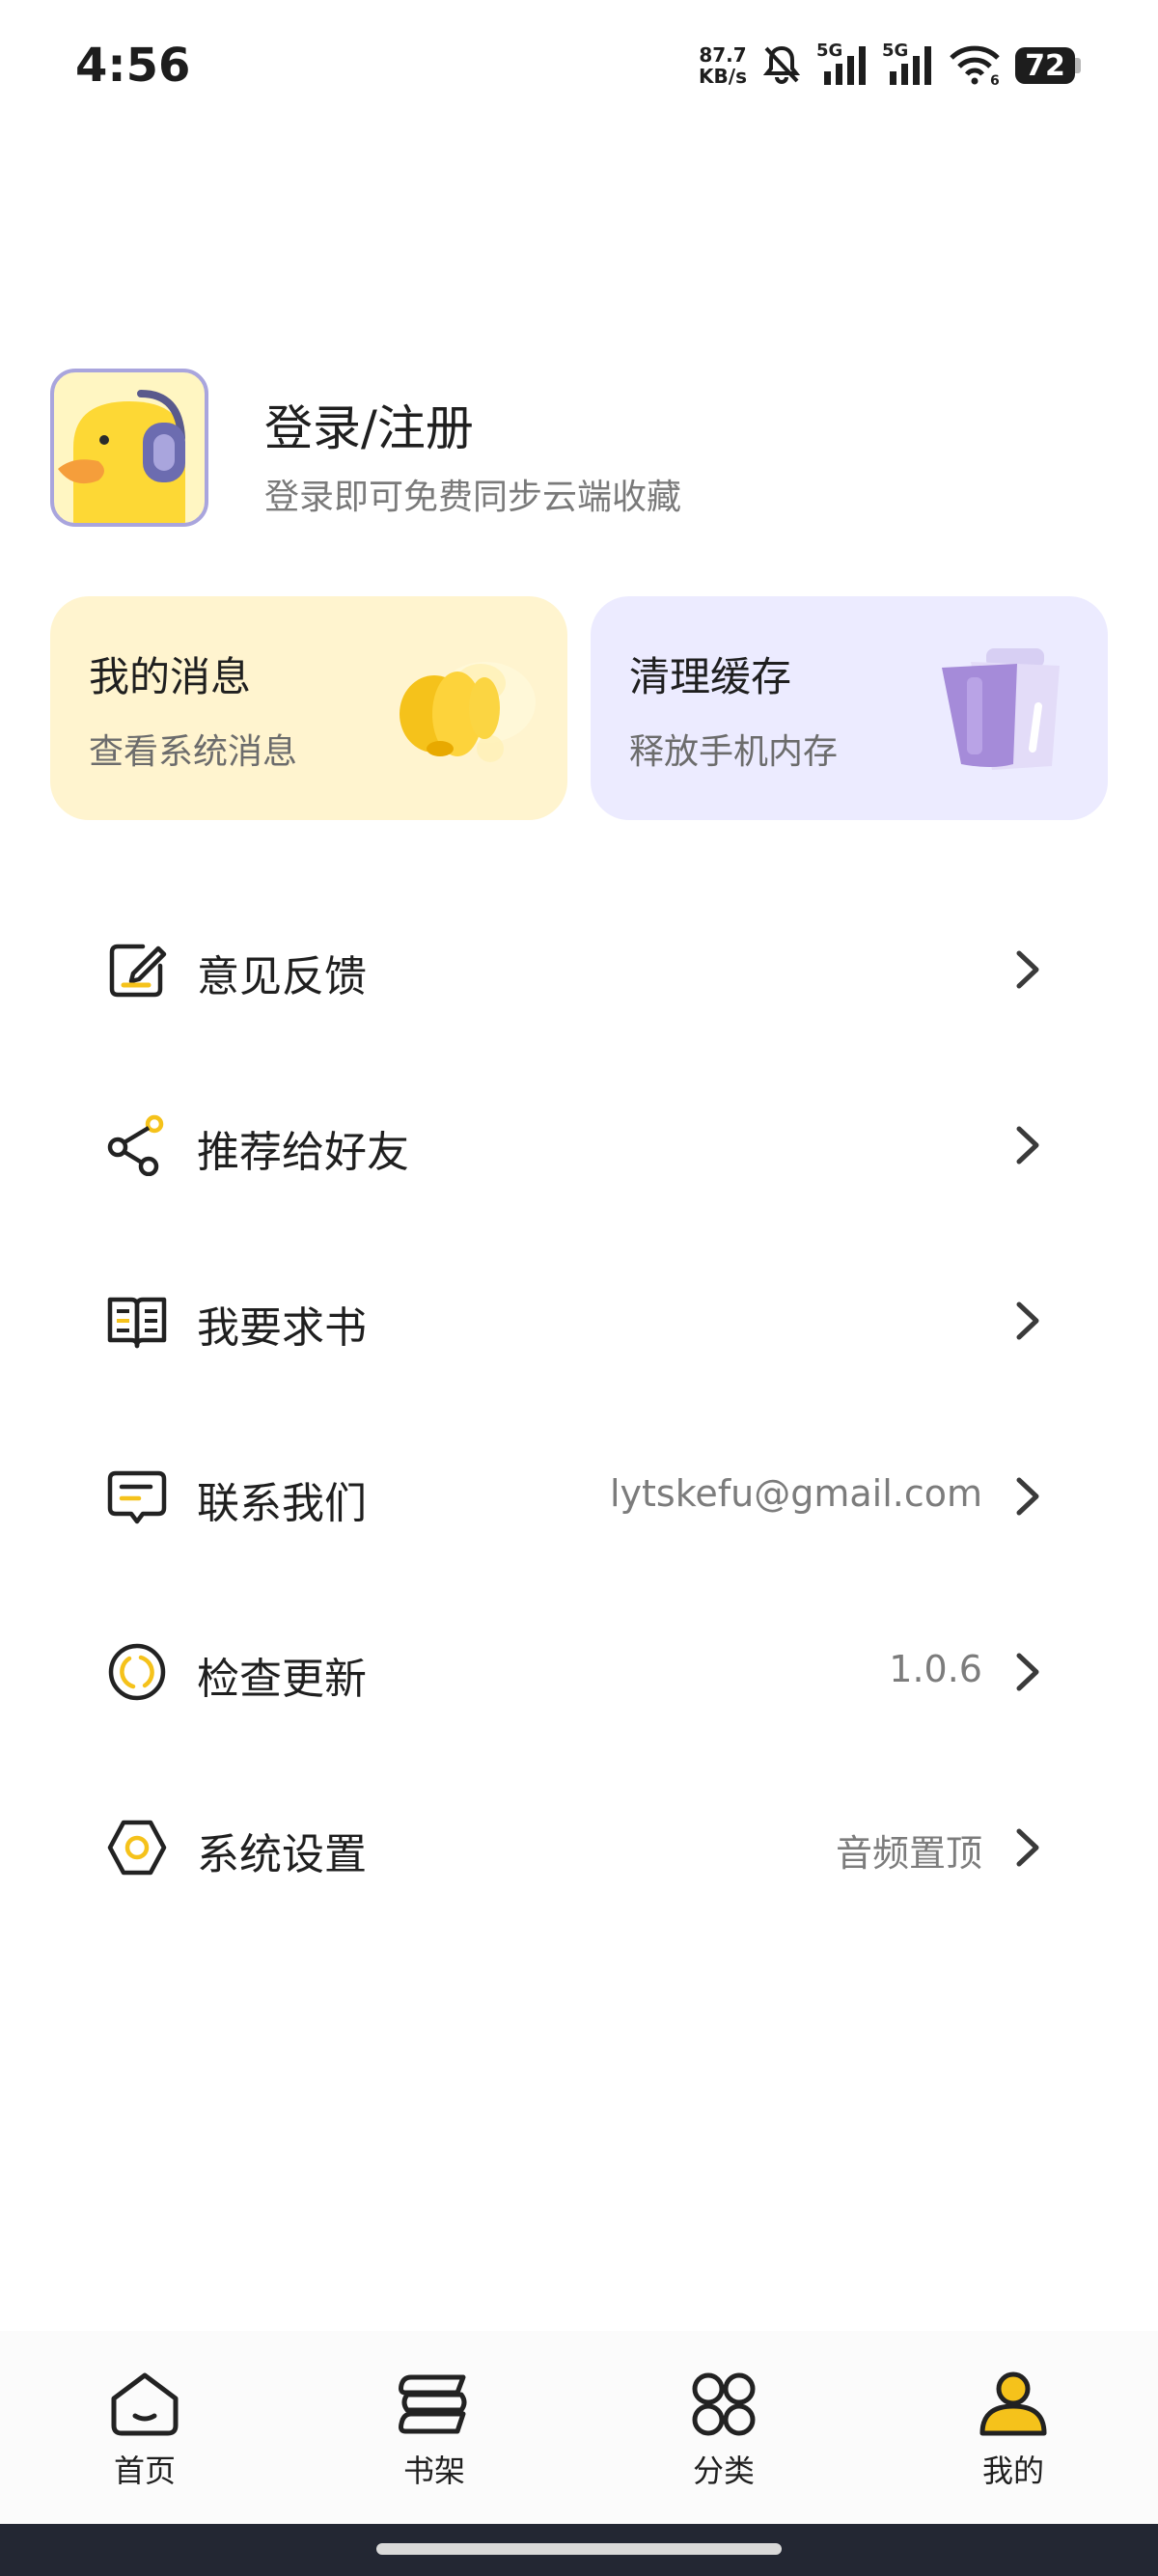 The height and width of the screenshot is (2576, 1158). I want to click on network-speed-value: 87.7, so click(723, 55).